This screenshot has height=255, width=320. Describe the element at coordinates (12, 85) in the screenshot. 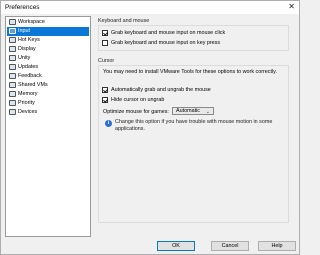

I see `shared-vms-icon` at that location.